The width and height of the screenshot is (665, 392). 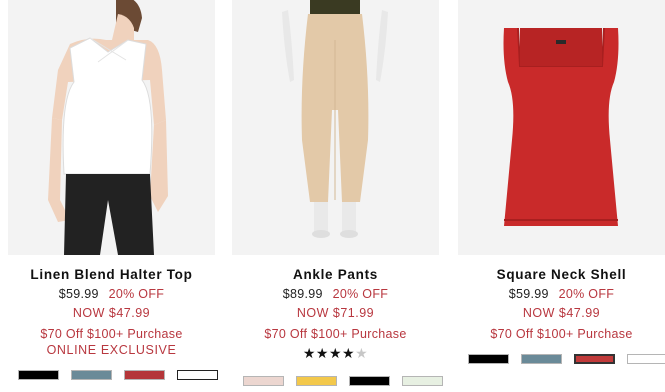 I want to click on product-name: Ankle Pants, so click(x=335, y=274).